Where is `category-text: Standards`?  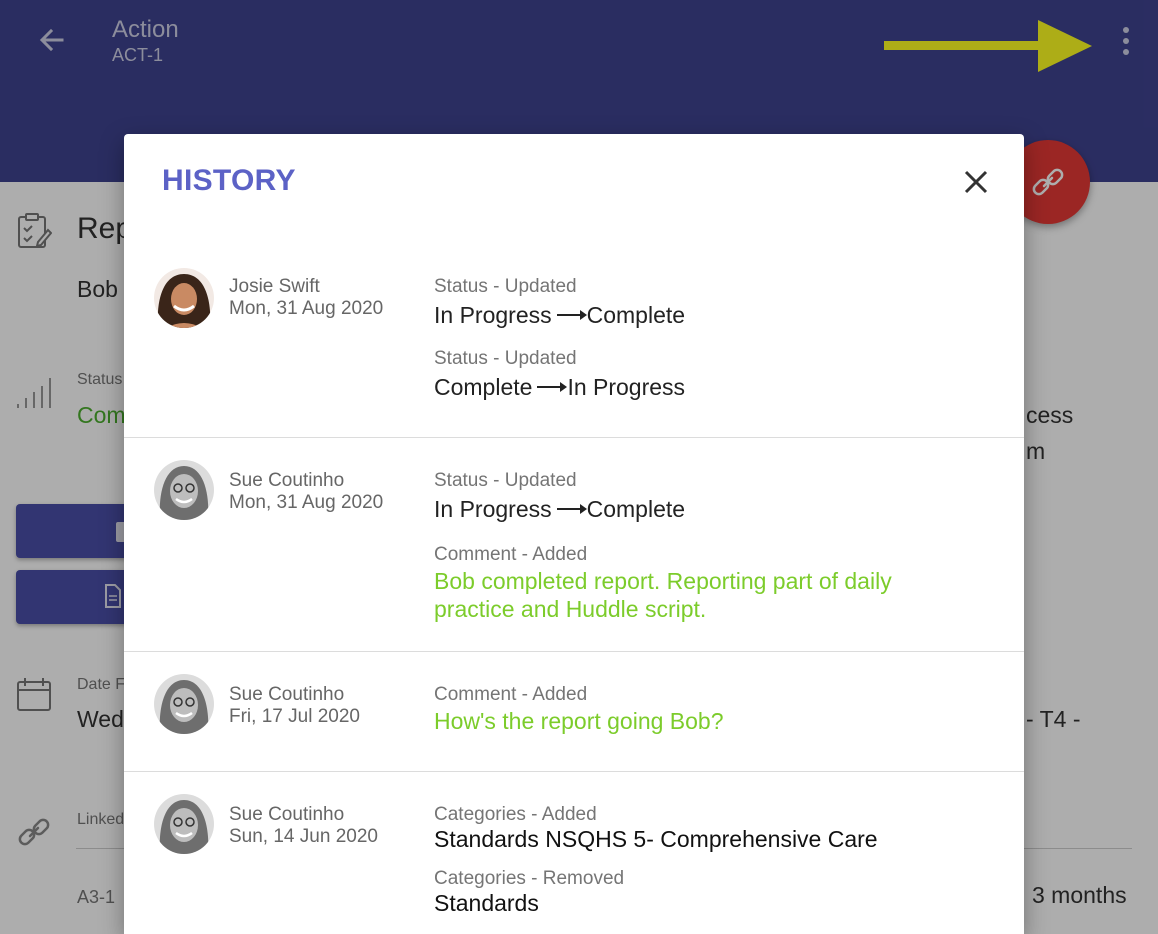 category-text: Standards is located at coordinates (486, 903).